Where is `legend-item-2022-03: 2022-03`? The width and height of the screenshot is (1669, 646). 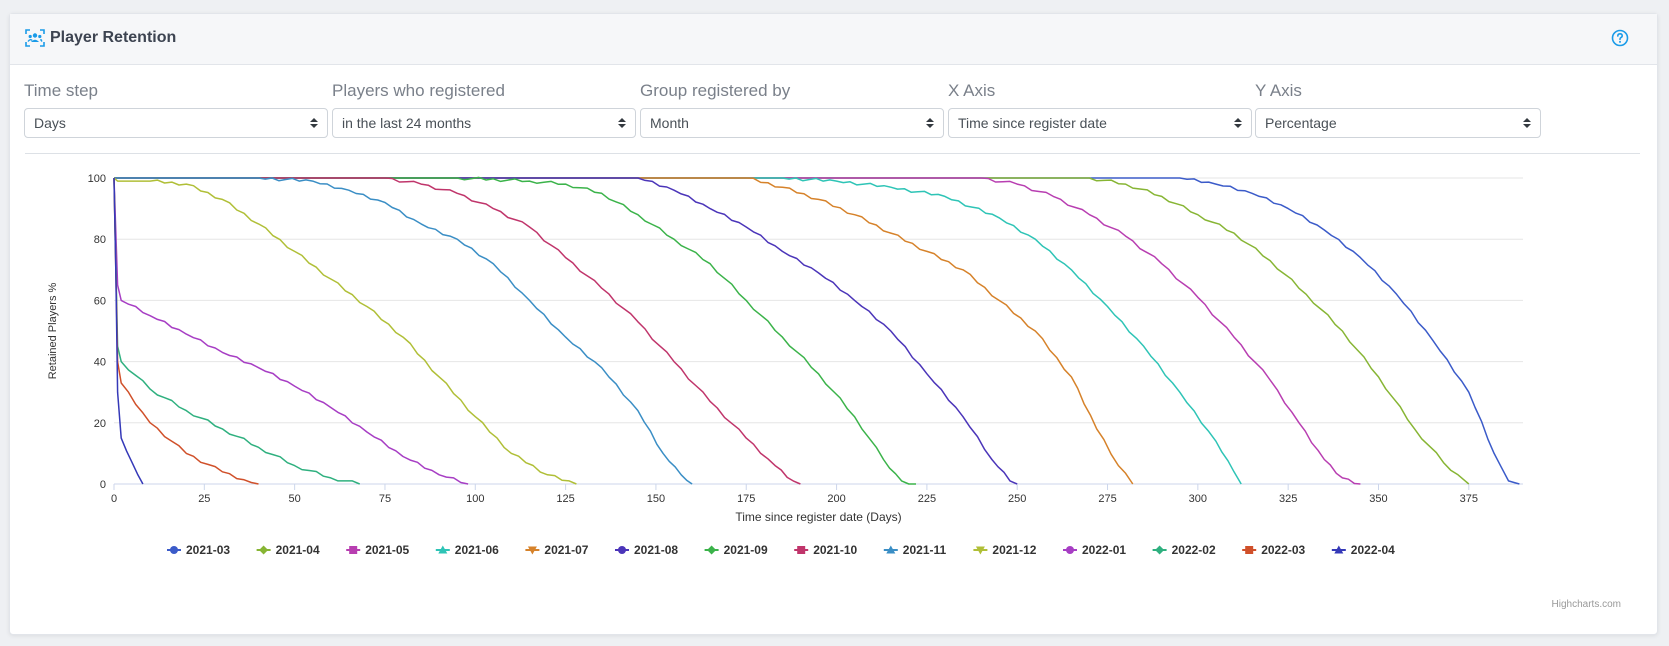
legend-item-2022-03: 2022-03 is located at coordinates (1274, 550).